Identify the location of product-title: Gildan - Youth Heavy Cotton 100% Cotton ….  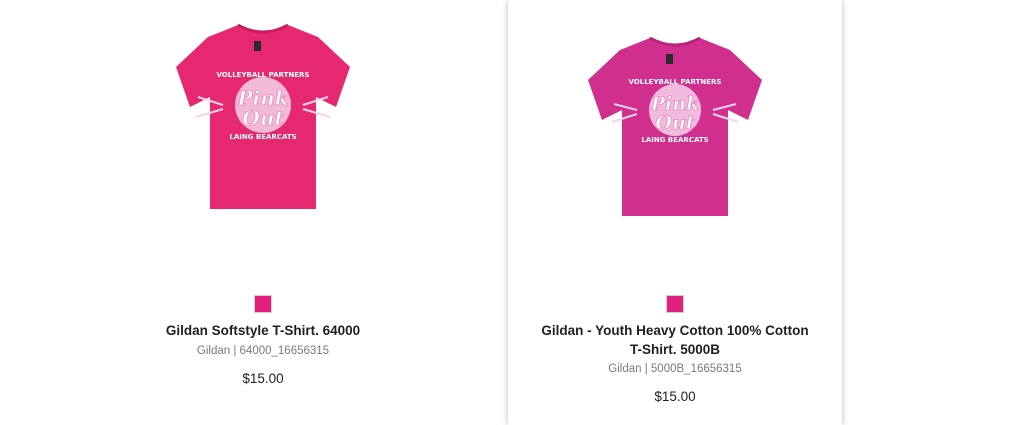
(675, 340).